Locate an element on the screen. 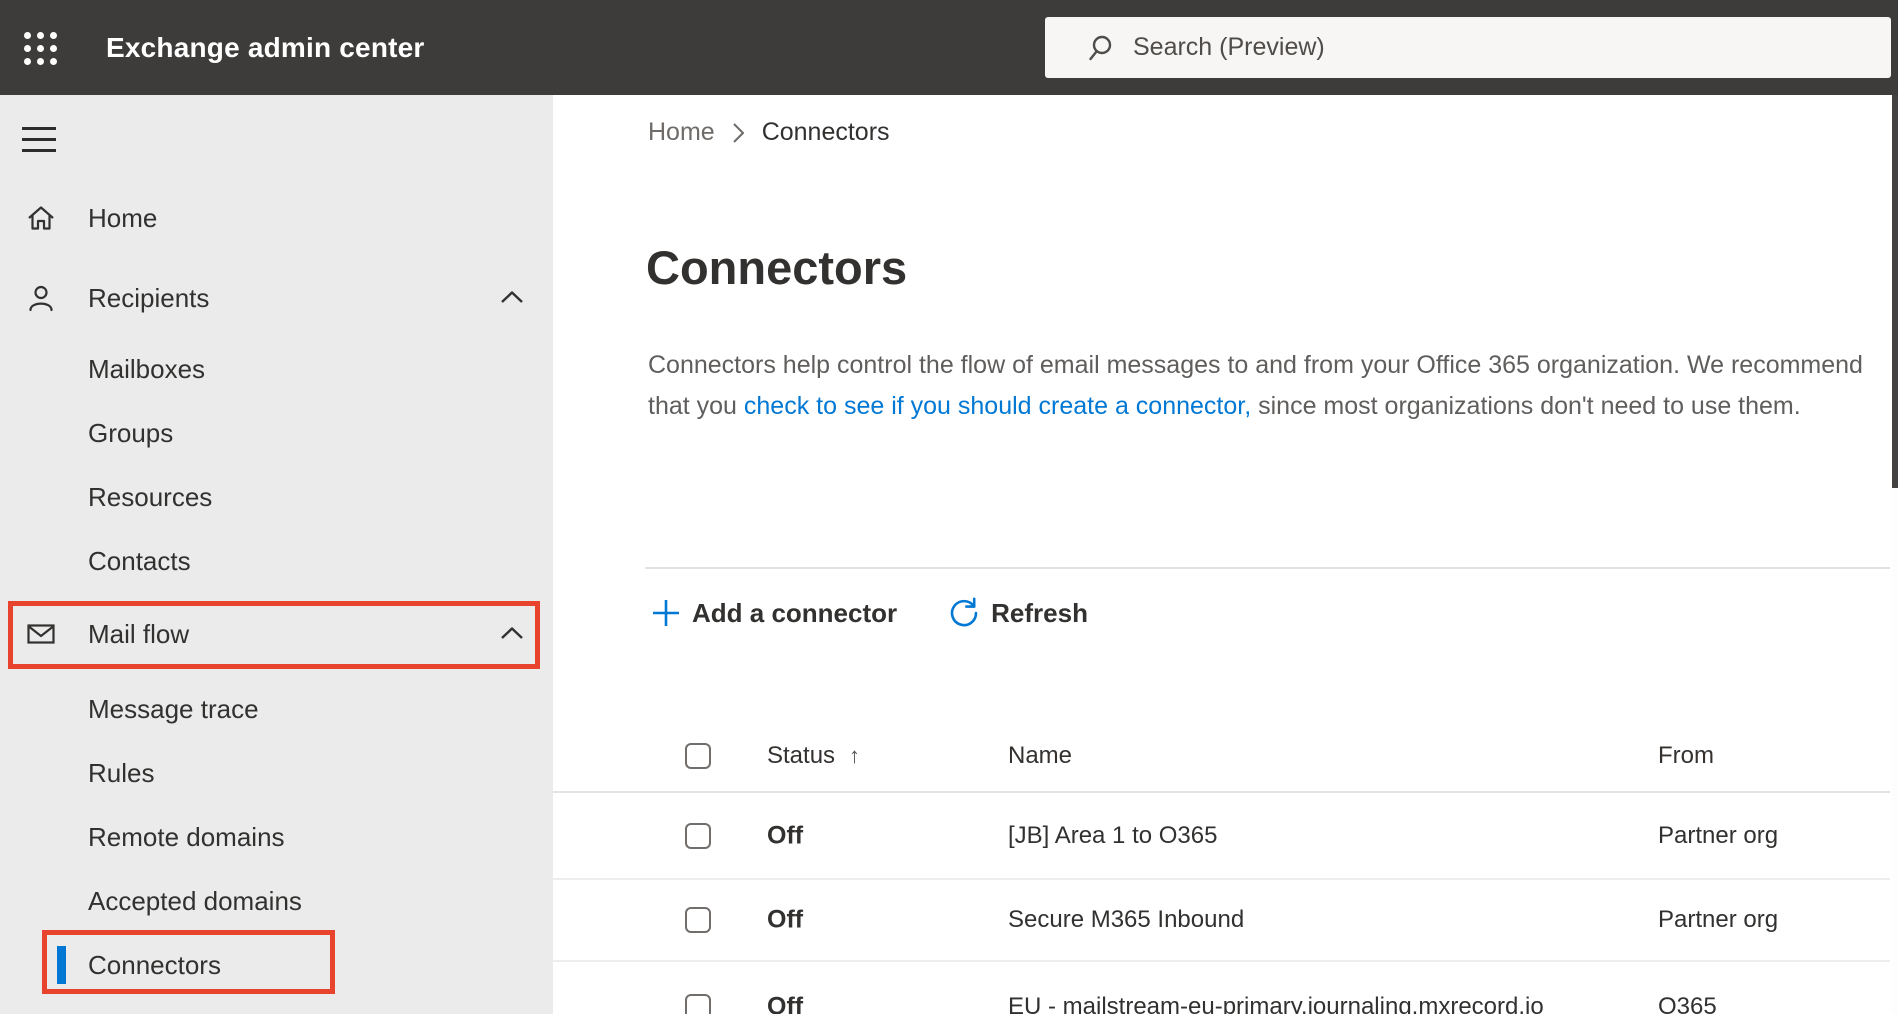  breadcrumb-current: Connectors is located at coordinates (825, 132).